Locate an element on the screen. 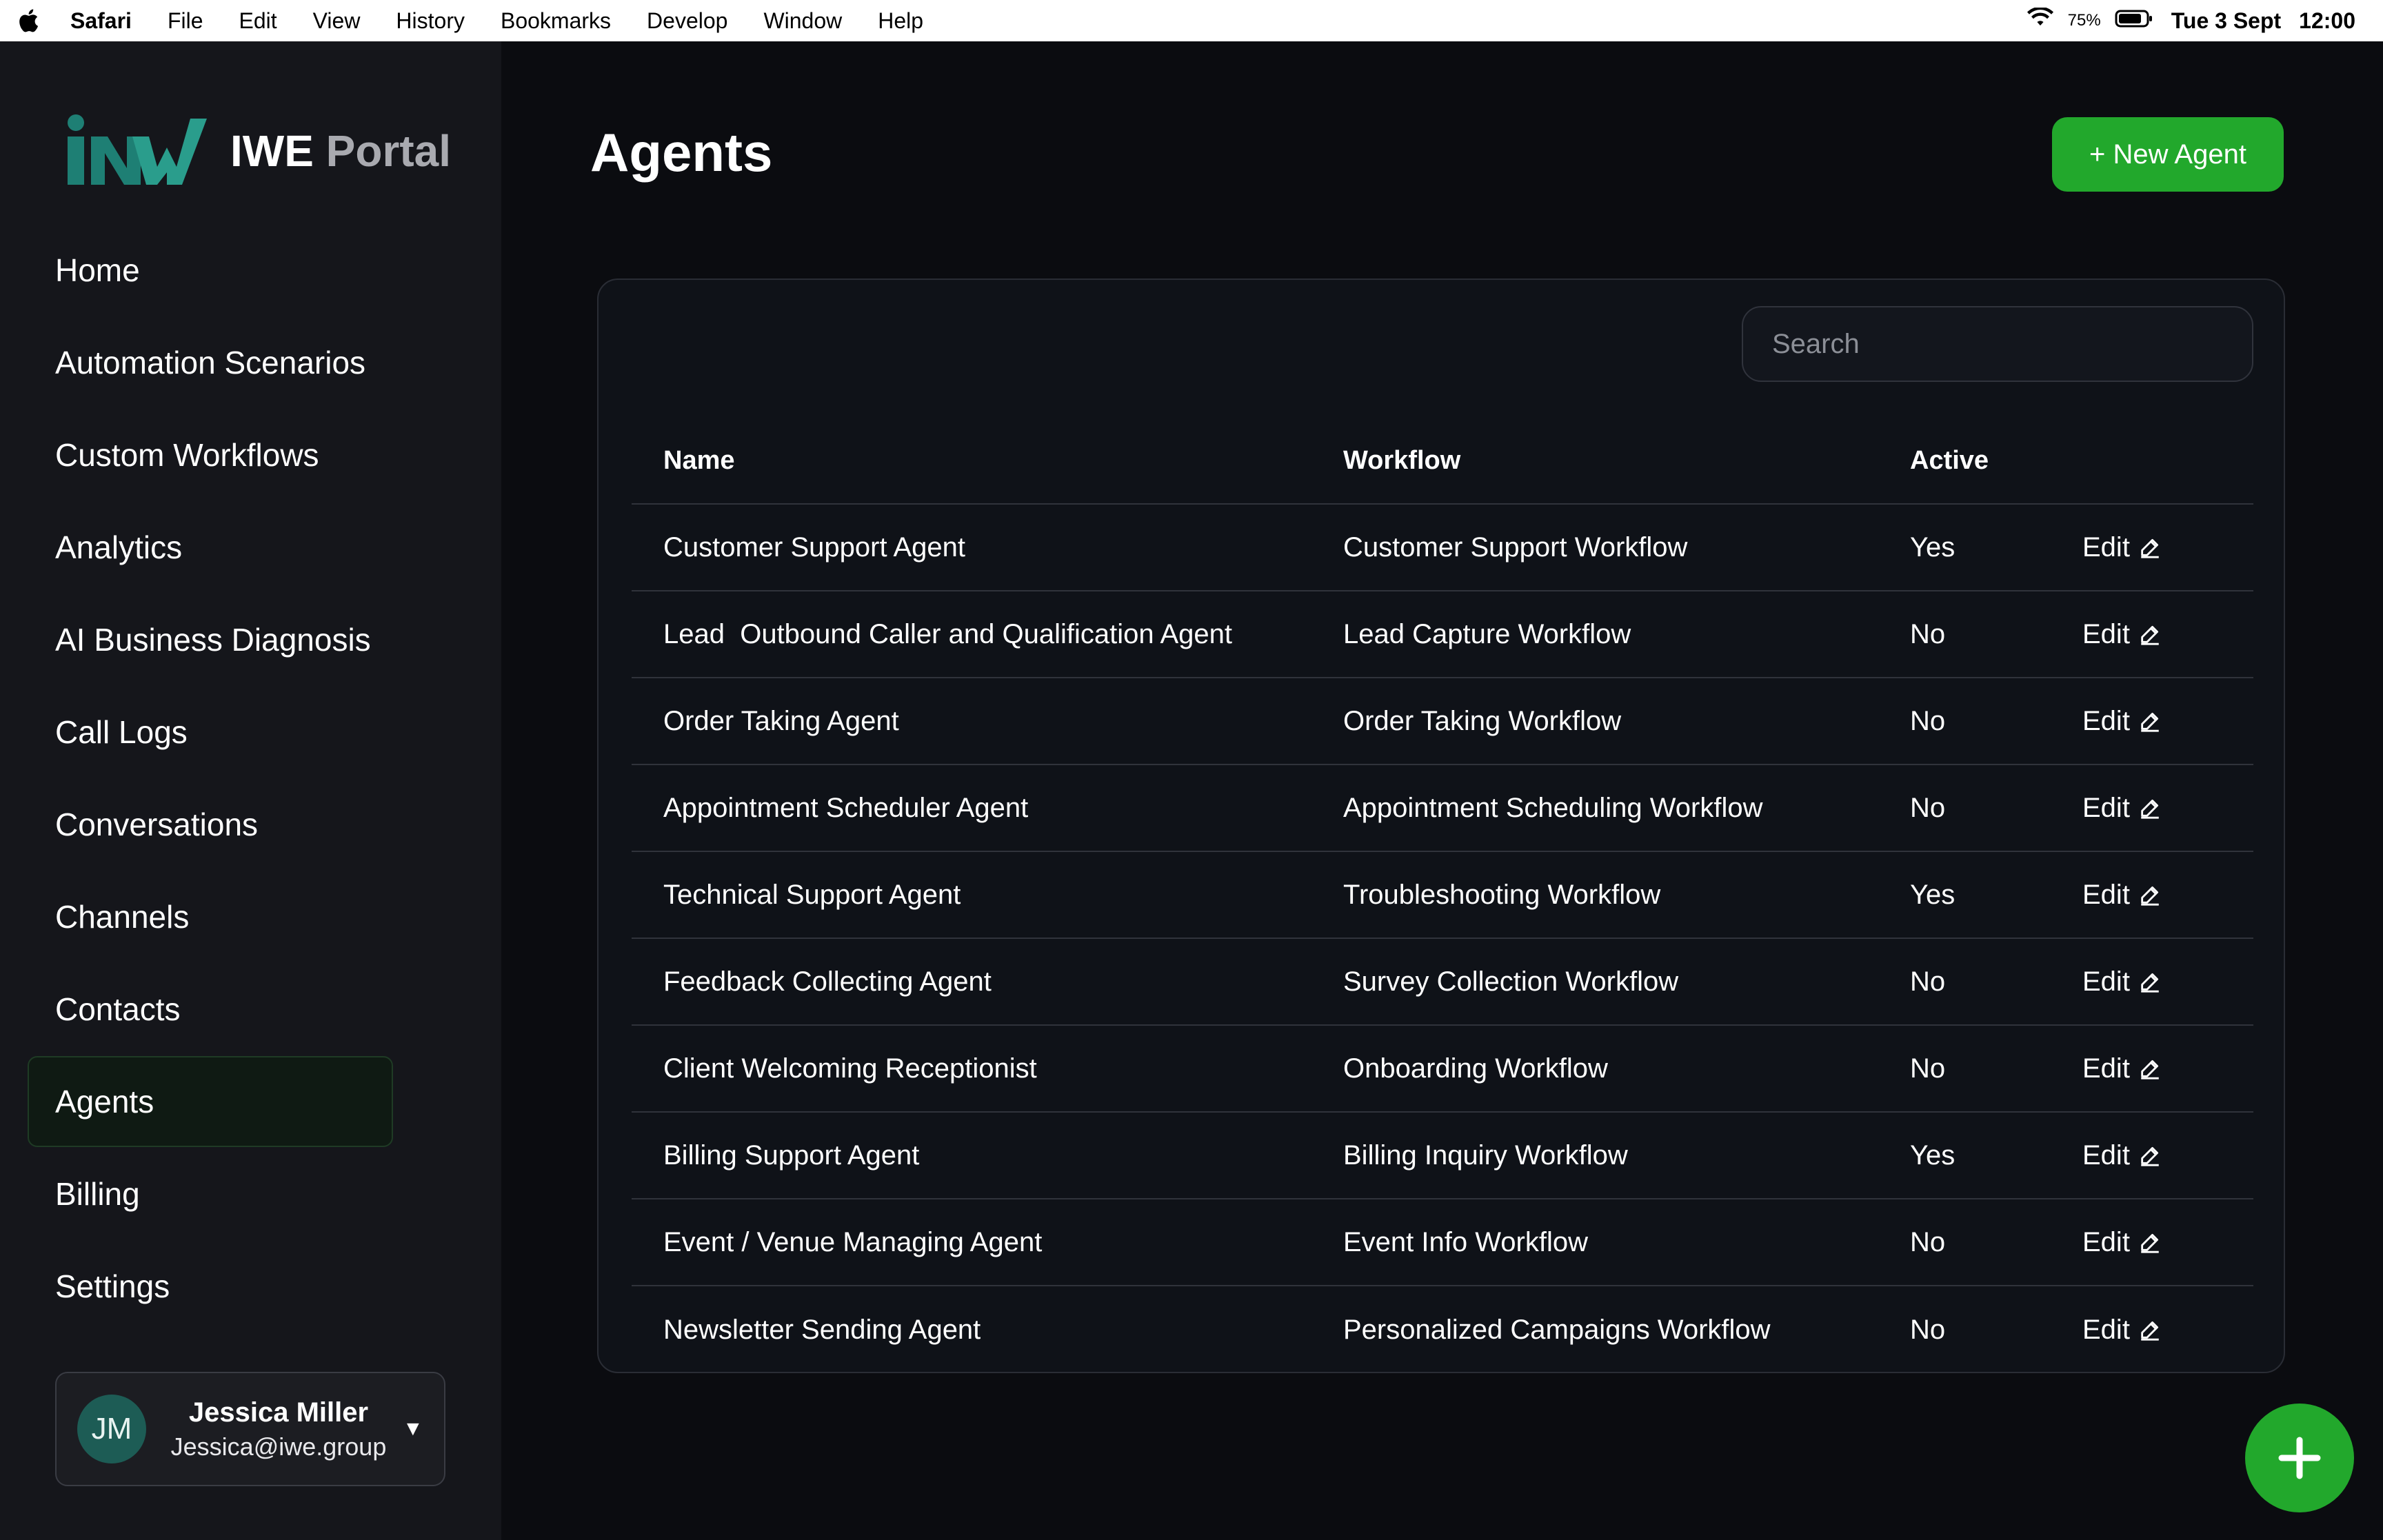  table-header: Name Workflow Active is located at coordinates (1442, 462).